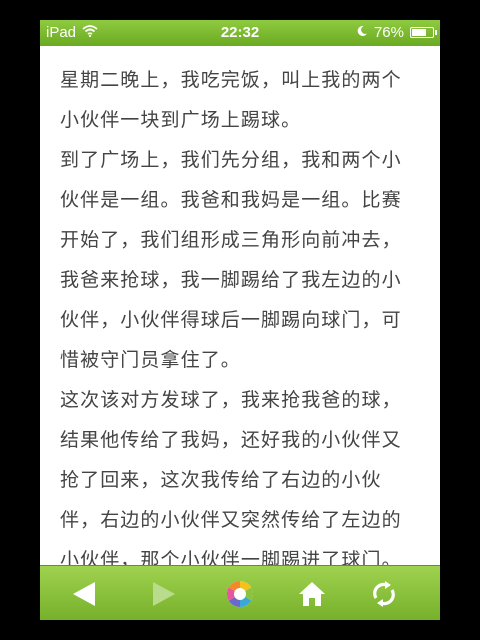 The width and height of the screenshot is (480, 640). I want to click on share-button, so click(240, 594).